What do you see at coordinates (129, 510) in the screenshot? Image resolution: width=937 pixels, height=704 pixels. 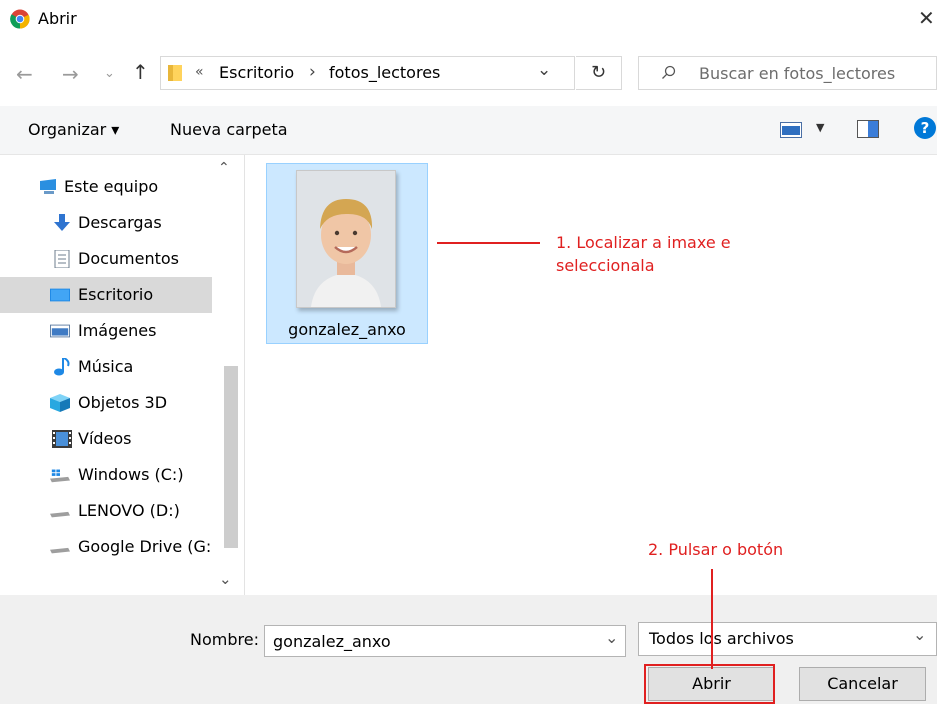 I see `sidebar-item-label: LENOVO (D:)` at bounding box center [129, 510].